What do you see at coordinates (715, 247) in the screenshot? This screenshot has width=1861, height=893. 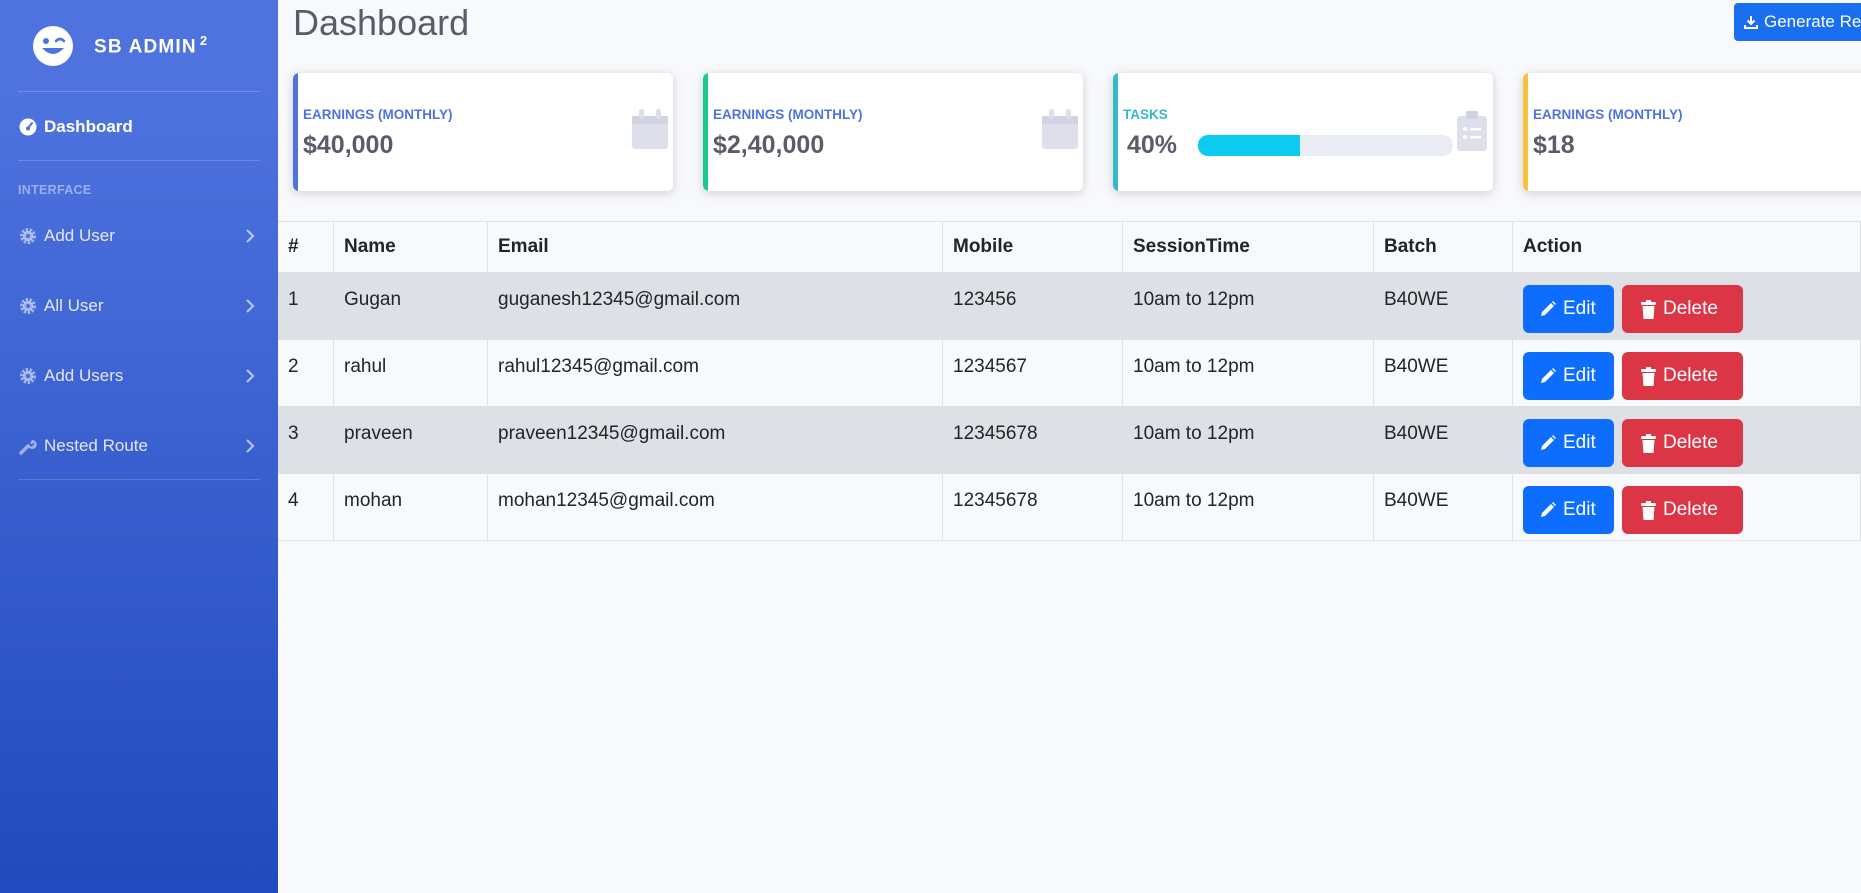 I see `column-header: Email` at bounding box center [715, 247].